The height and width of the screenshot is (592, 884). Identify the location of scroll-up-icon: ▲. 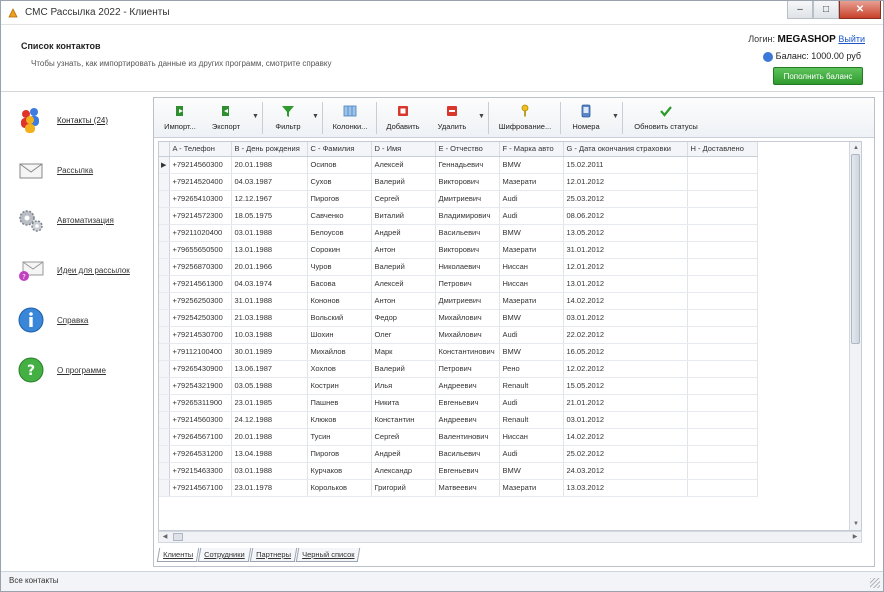
(856, 148).